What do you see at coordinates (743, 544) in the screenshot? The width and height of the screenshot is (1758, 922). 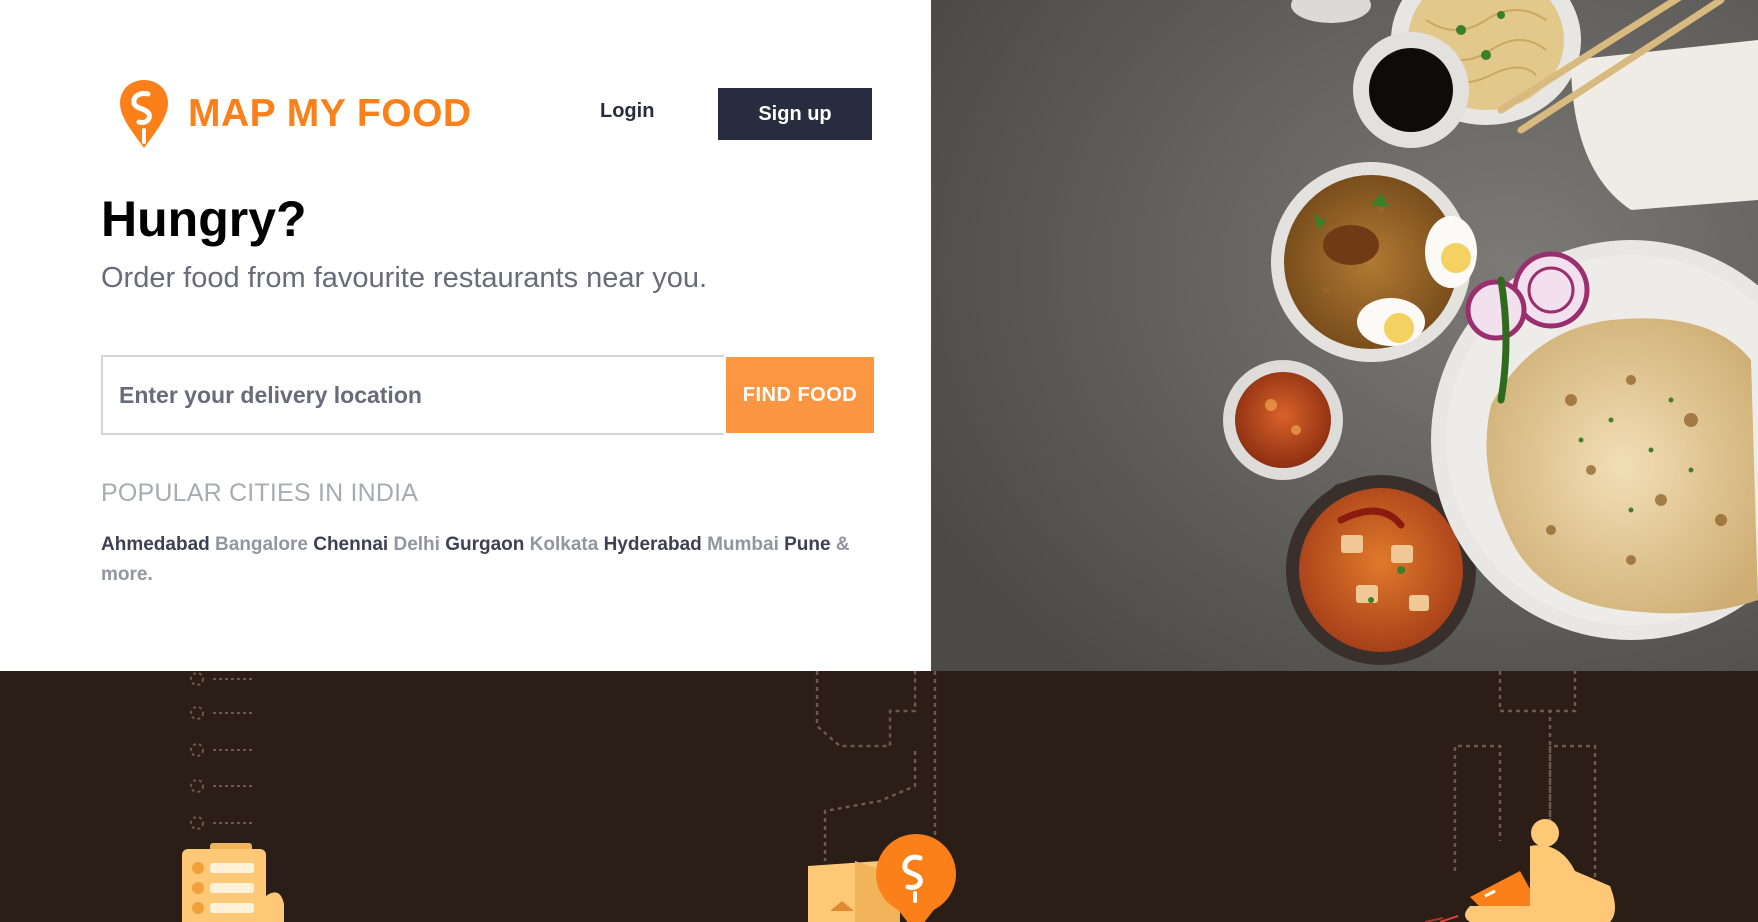 I see `city-link-mumbai: Mumbai` at bounding box center [743, 544].